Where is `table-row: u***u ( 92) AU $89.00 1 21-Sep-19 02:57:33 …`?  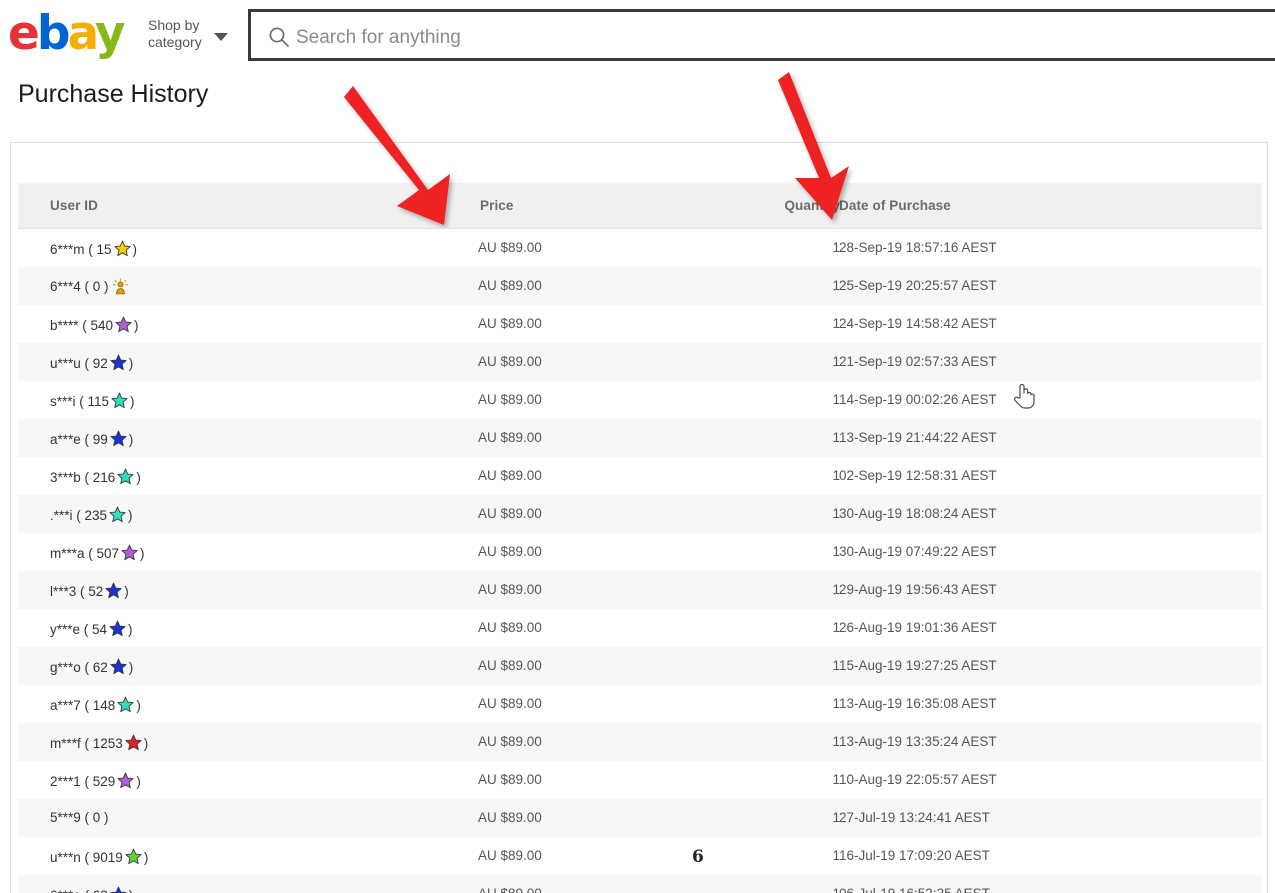 table-row: u***u ( 92) AU $89.00 1 21-Sep-19 02:57:33 … is located at coordinates (640, 362).